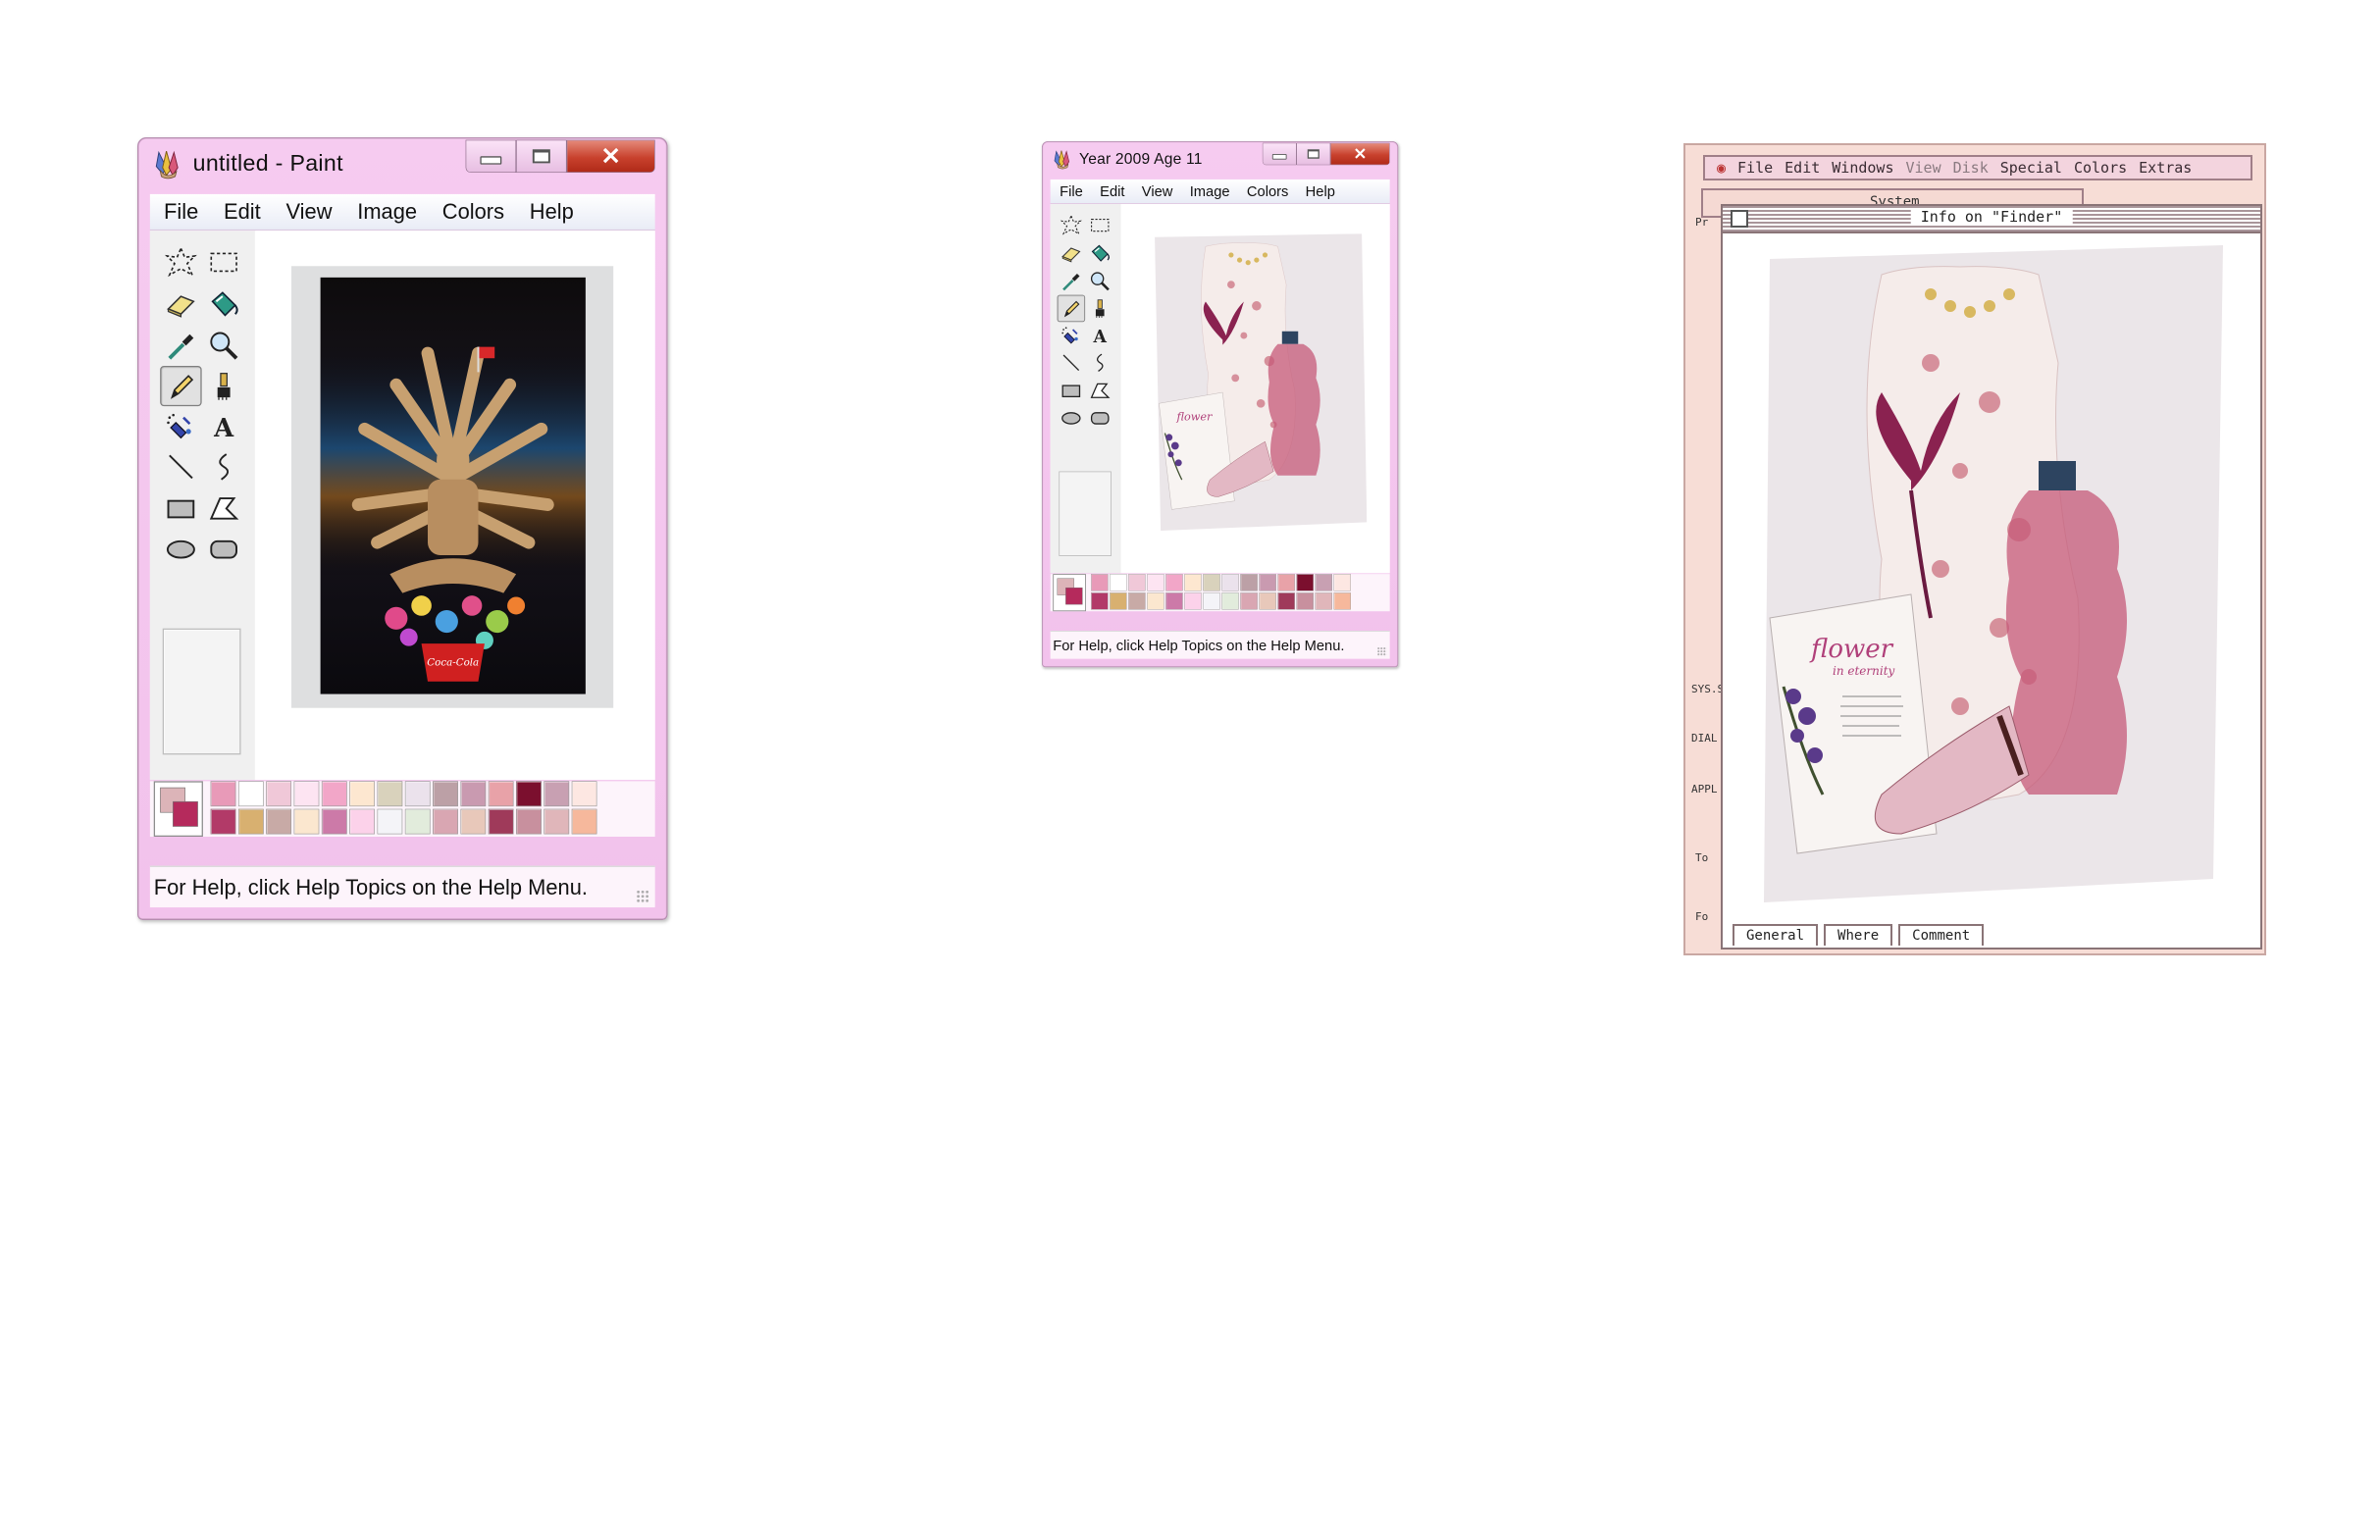 Image resolution: width=2380 pixels, height=1540 pixels. Describe the element at coordinates (1210, 191) in the screenshot. I see `menu-image: Image` at that location.